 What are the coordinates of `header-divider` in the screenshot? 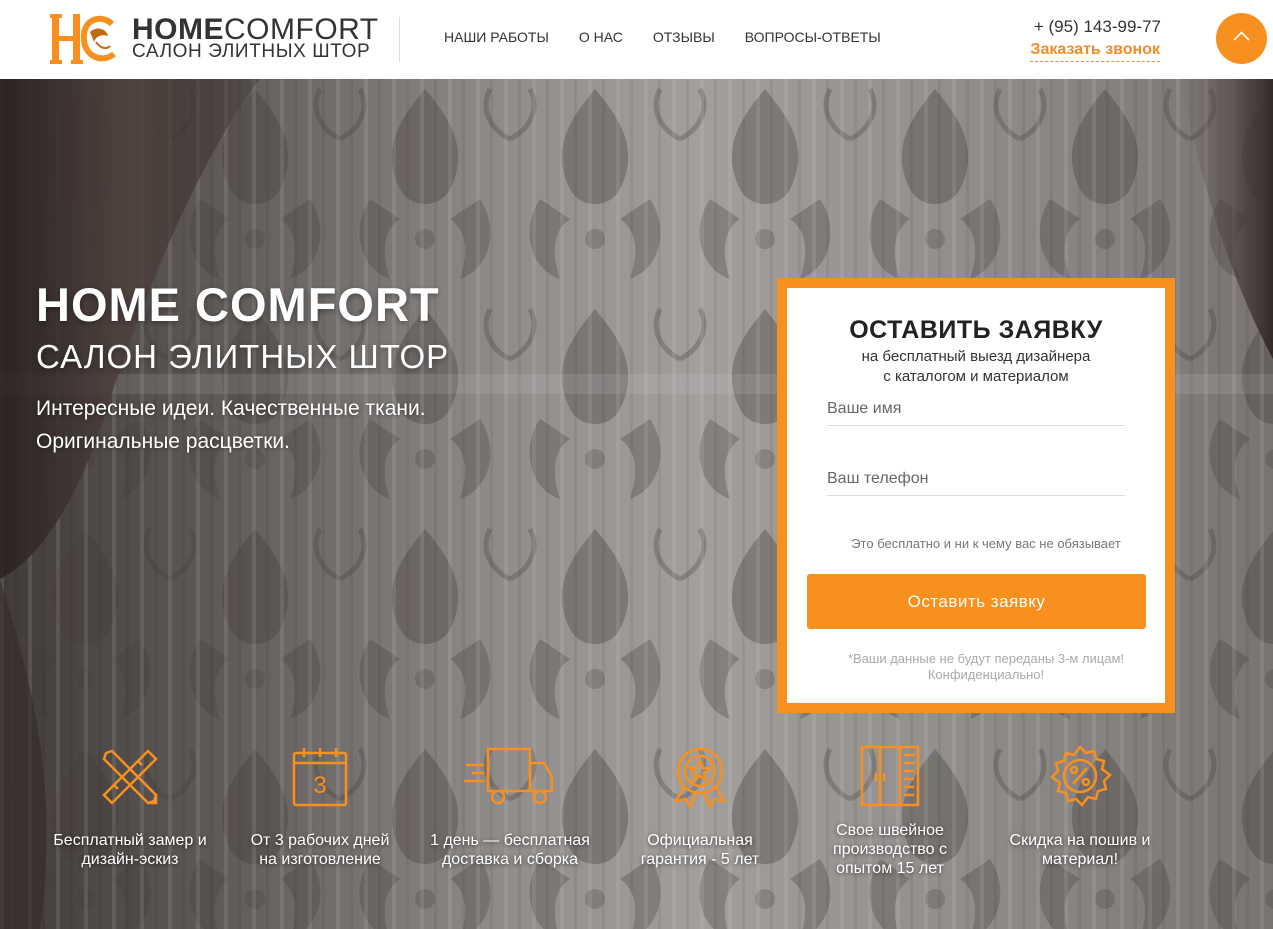 It's located at (399, 39).